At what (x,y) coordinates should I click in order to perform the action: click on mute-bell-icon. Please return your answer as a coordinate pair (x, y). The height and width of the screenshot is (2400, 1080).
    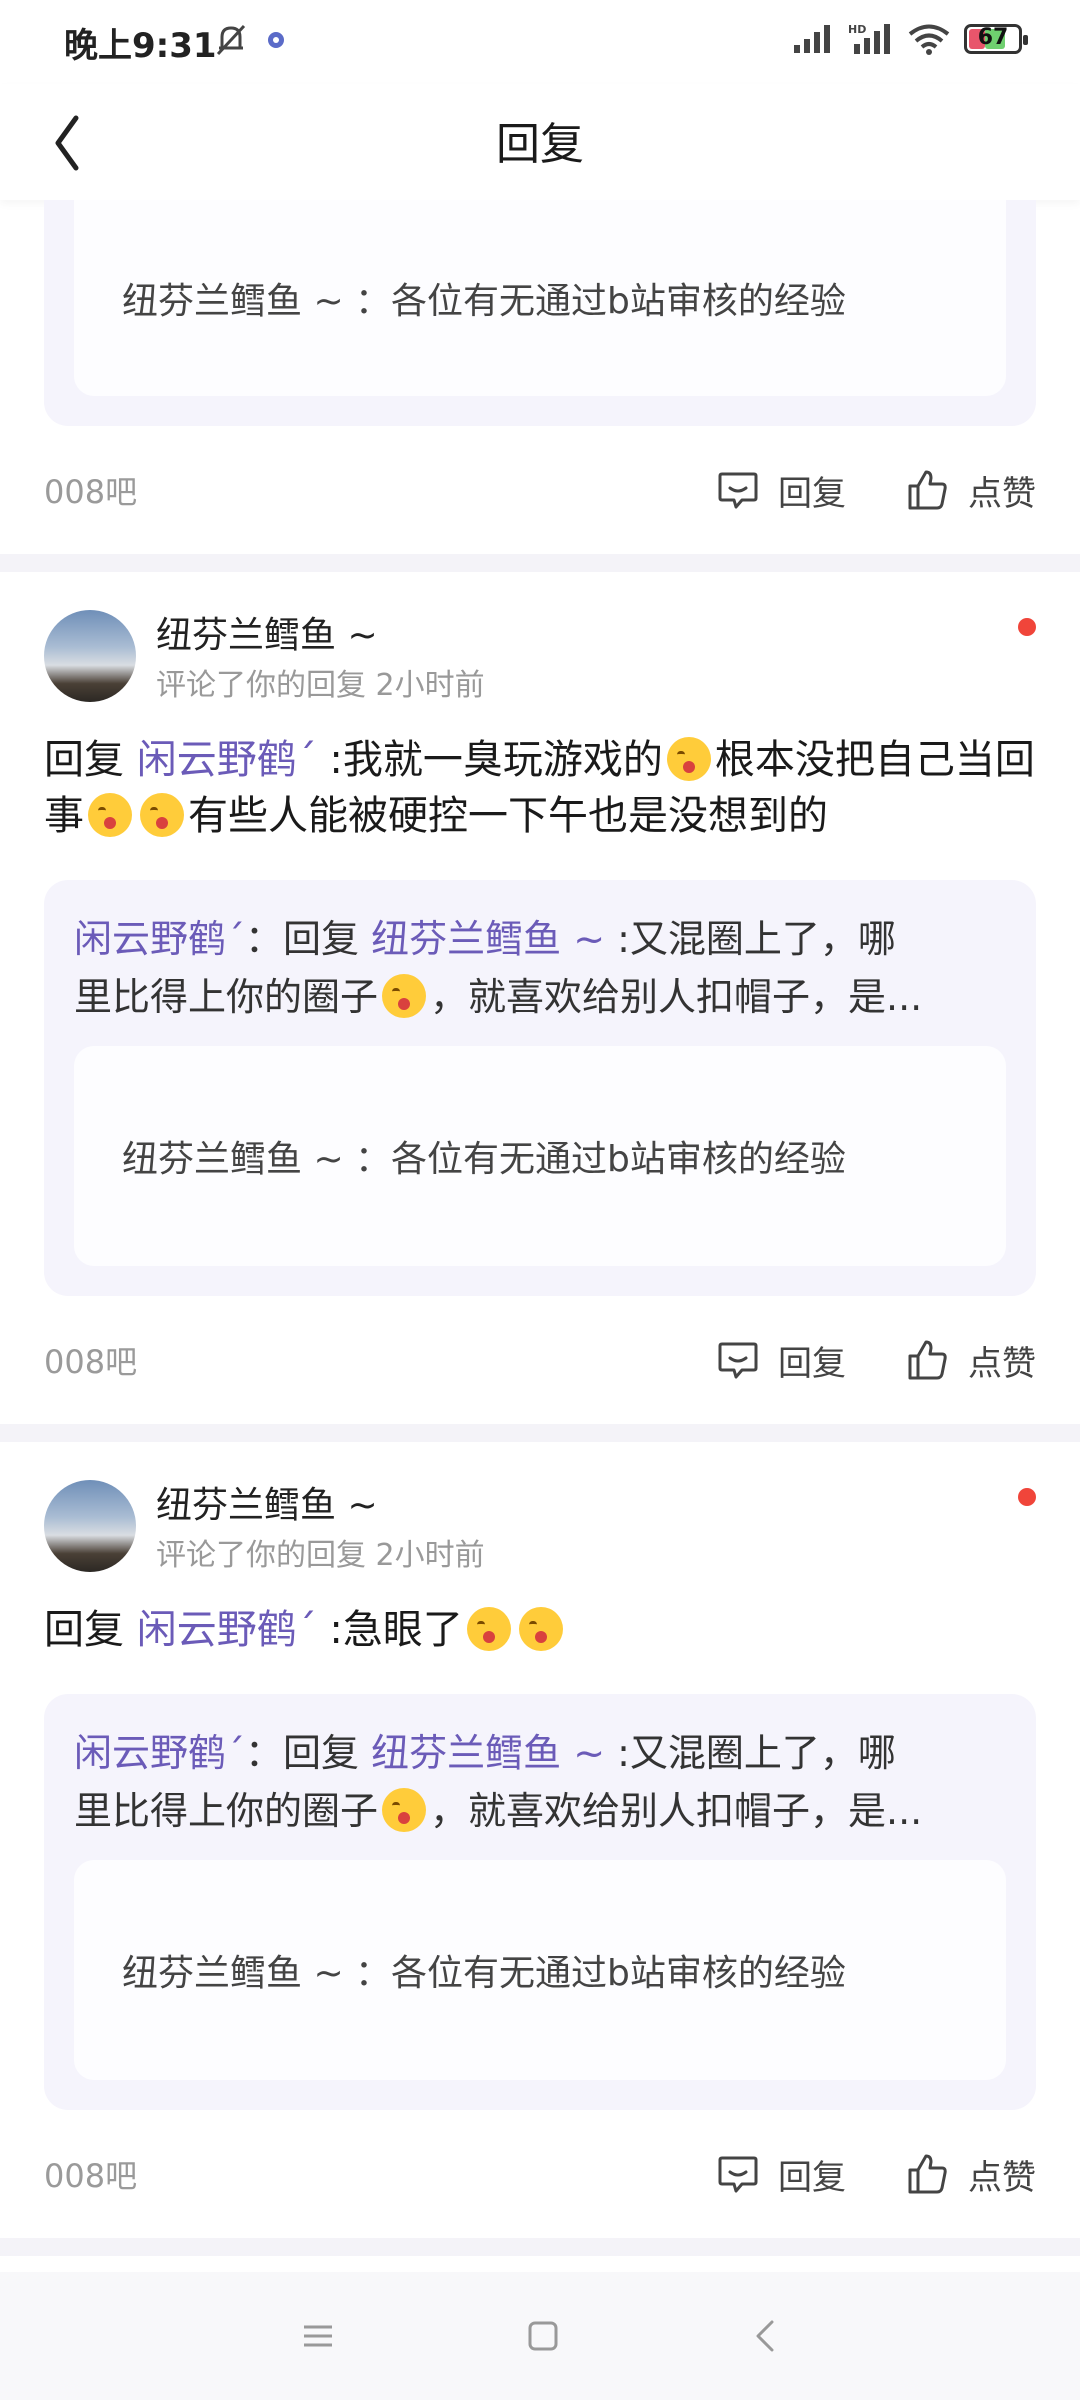
    Looking at the image, I should click on (231, 40).